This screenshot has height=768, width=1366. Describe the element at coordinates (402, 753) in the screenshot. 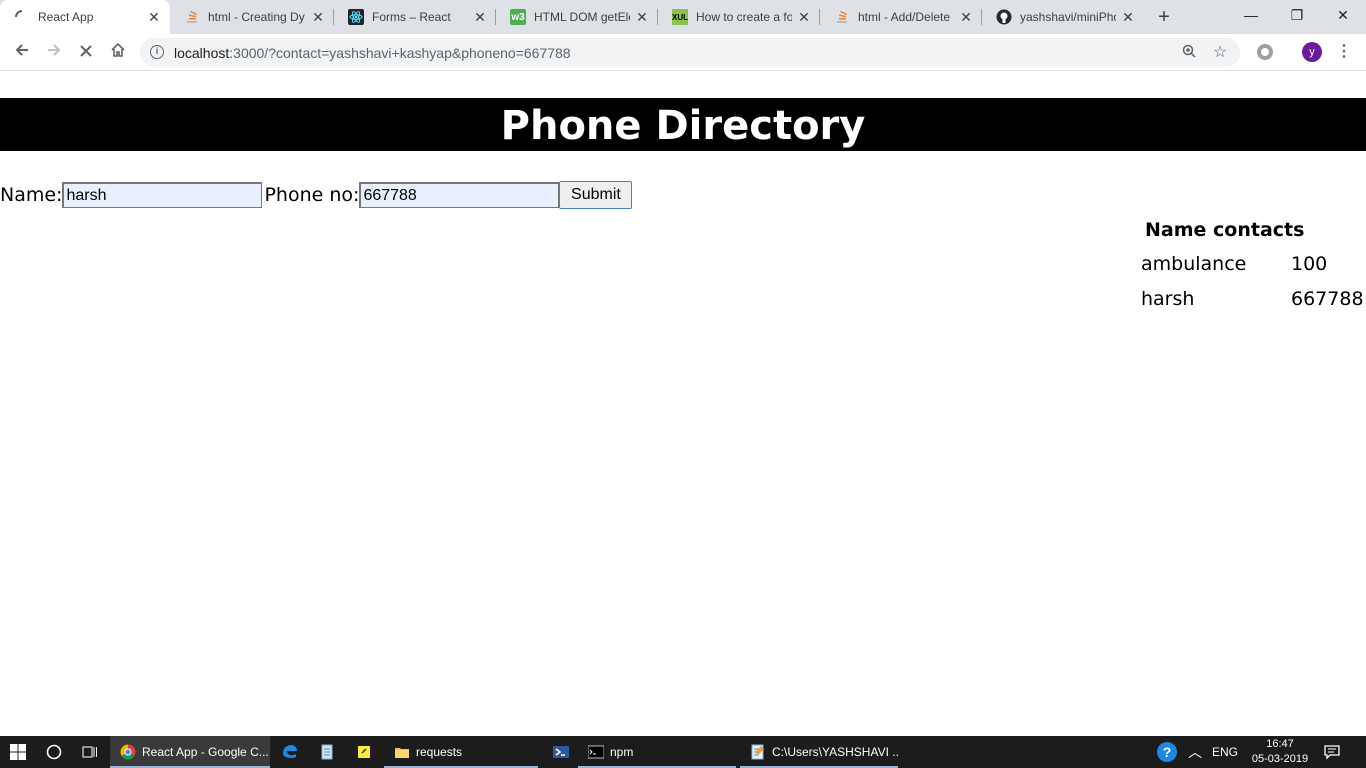

I see `folder-icon` at that location.